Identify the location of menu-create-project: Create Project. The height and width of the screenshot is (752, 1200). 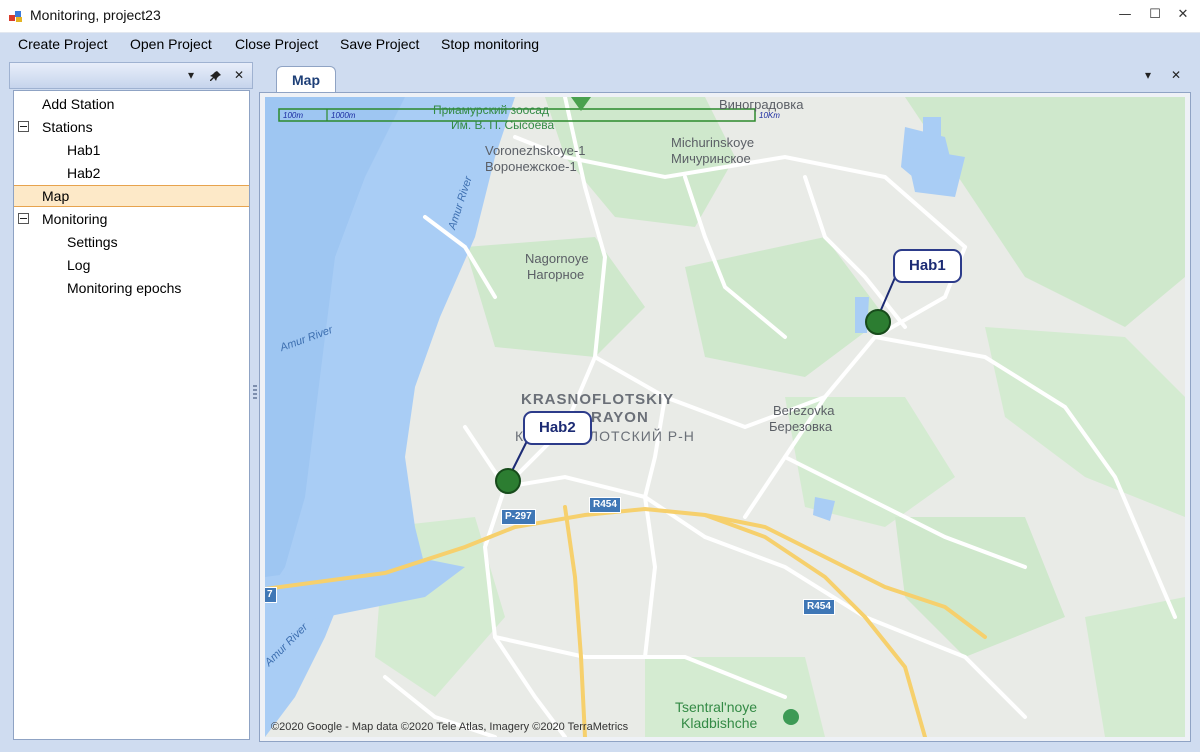
(62, 44).